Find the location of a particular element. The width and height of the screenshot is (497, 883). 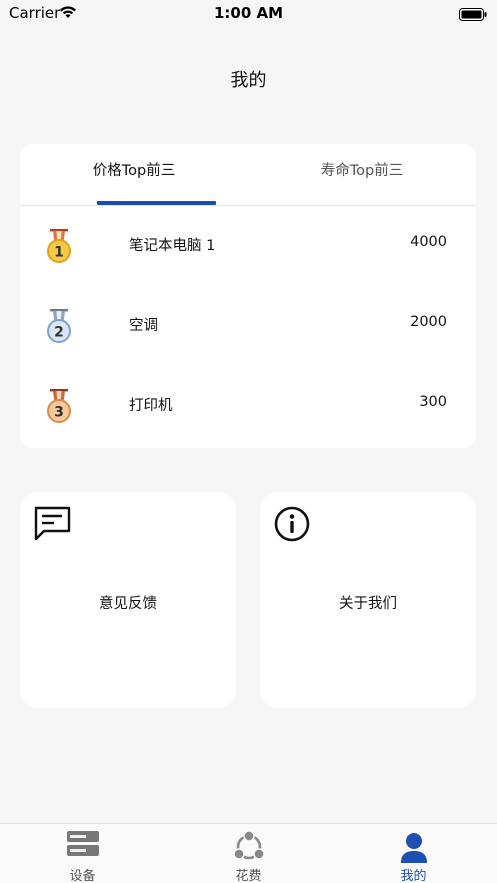

item-name: 打印机 is located at coordinates (151, 406).